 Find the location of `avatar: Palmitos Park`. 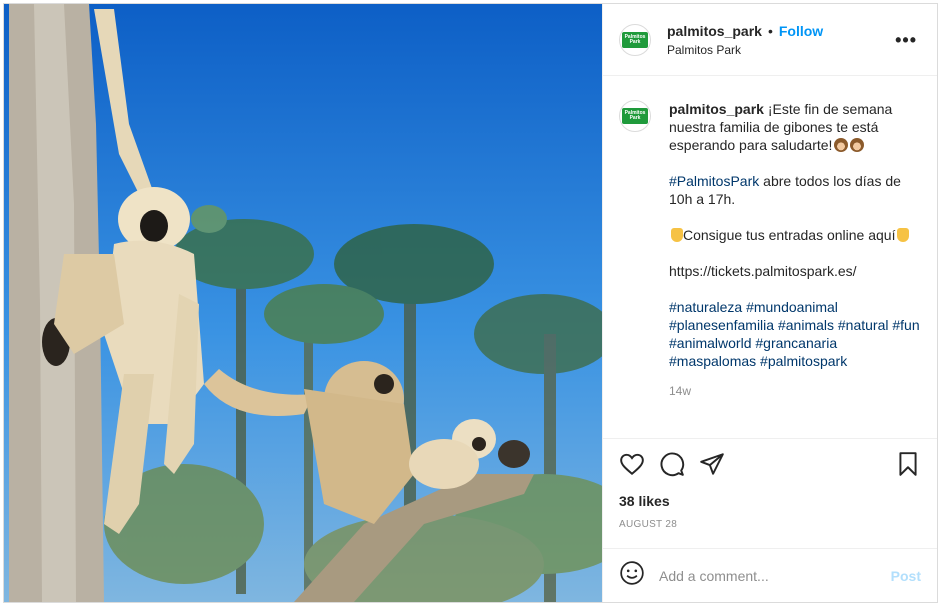

avatar: Palmitos Park is located at coordinates (635, 39).